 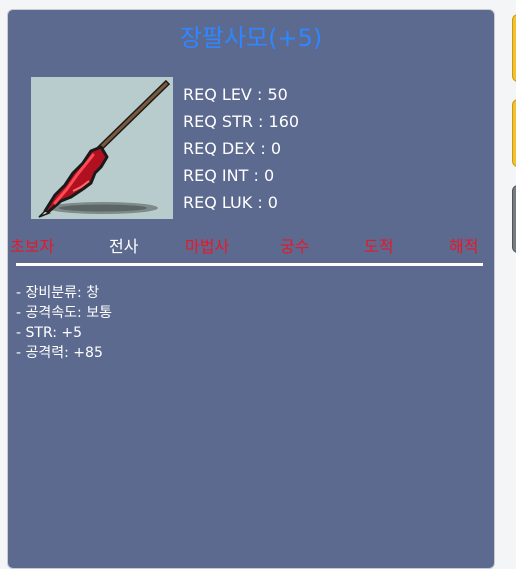 What do you see at coordinates (379, 246) in the screenshot?
I see `job-thief: 도적` at bounding box center [379, 246].